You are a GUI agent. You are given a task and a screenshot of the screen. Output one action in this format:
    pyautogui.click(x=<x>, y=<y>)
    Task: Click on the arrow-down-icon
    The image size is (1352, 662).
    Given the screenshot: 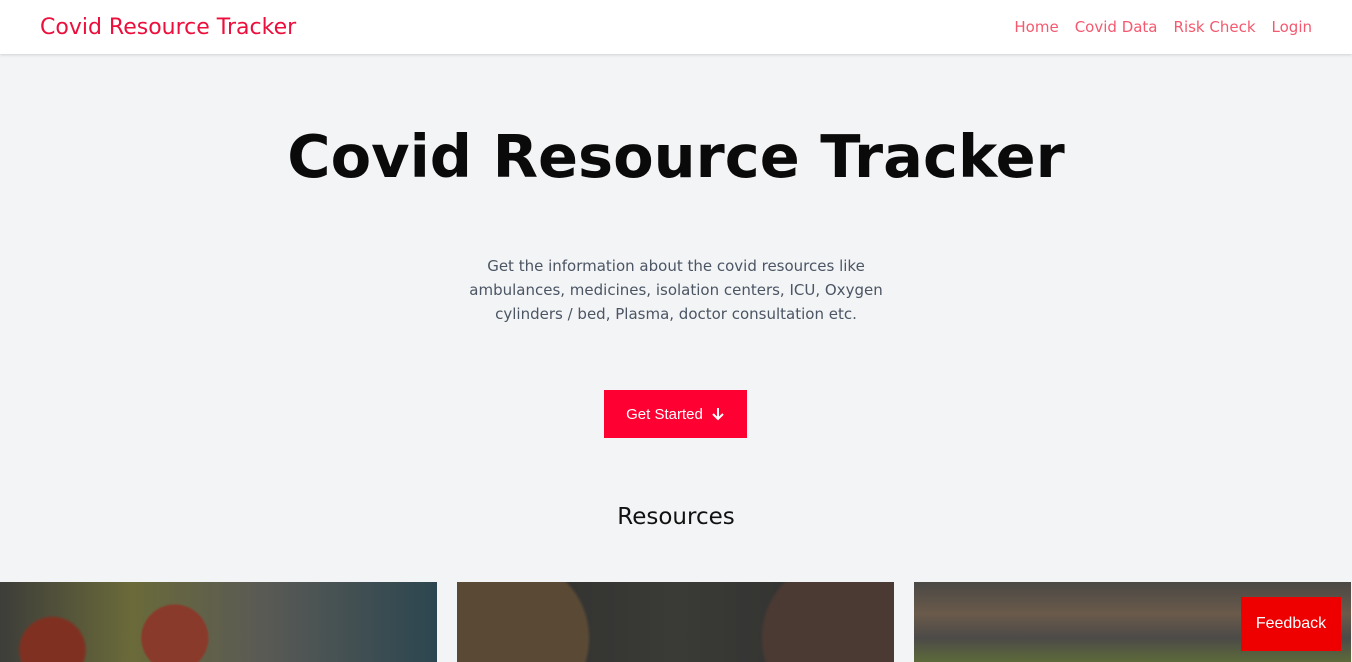 What is the action you would take?
    pyautogui.click(x=718, y=414)
    